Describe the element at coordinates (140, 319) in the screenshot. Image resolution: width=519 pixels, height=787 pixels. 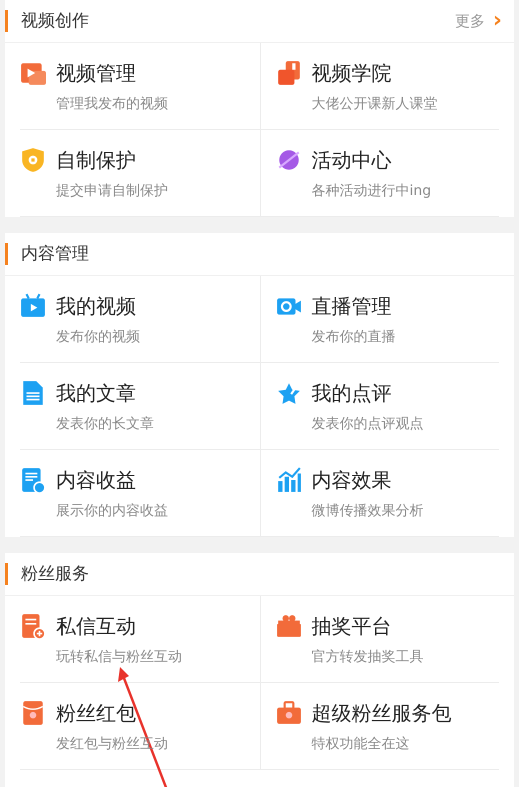
I see `menu-item: 我的视频 发布你的视频` at that location.